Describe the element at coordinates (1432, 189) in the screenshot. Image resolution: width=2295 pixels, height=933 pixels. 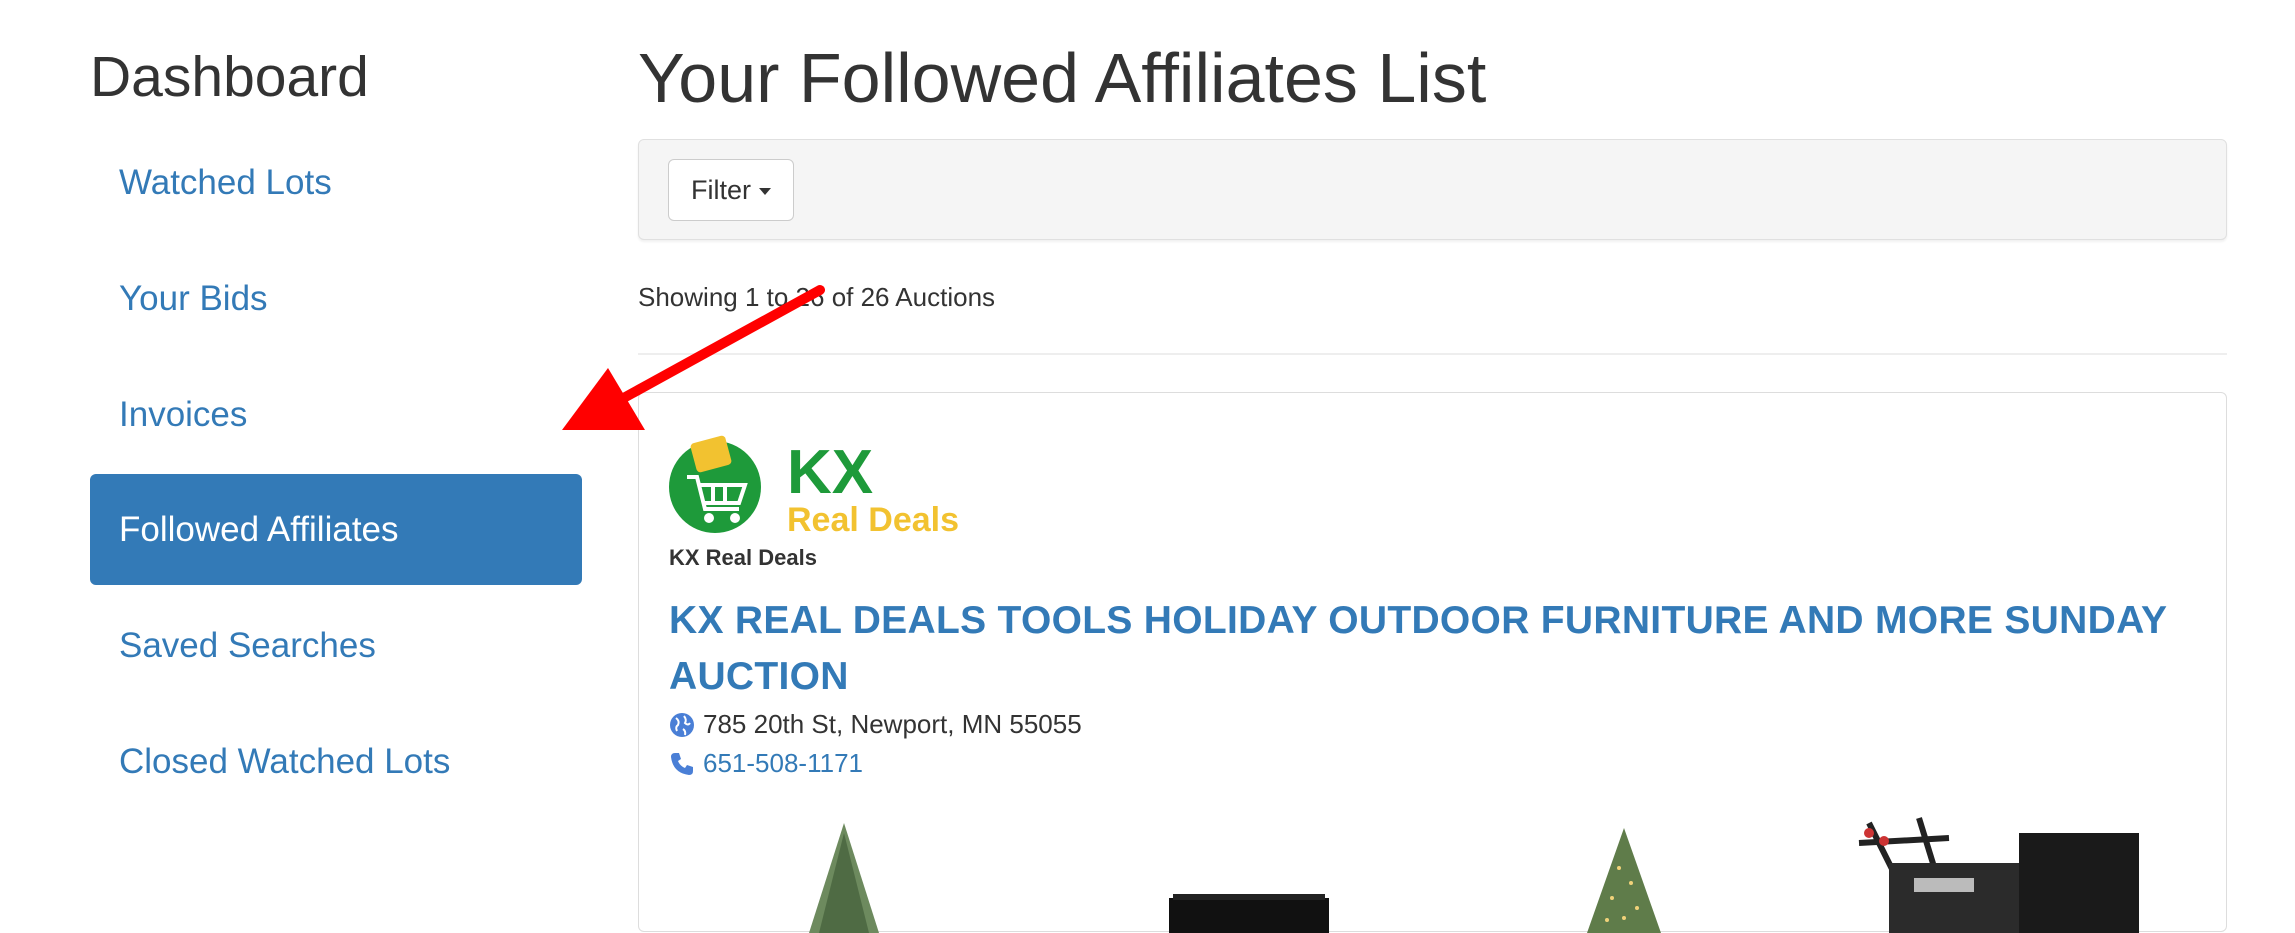
I see `filter-bar: Filter` at that location.